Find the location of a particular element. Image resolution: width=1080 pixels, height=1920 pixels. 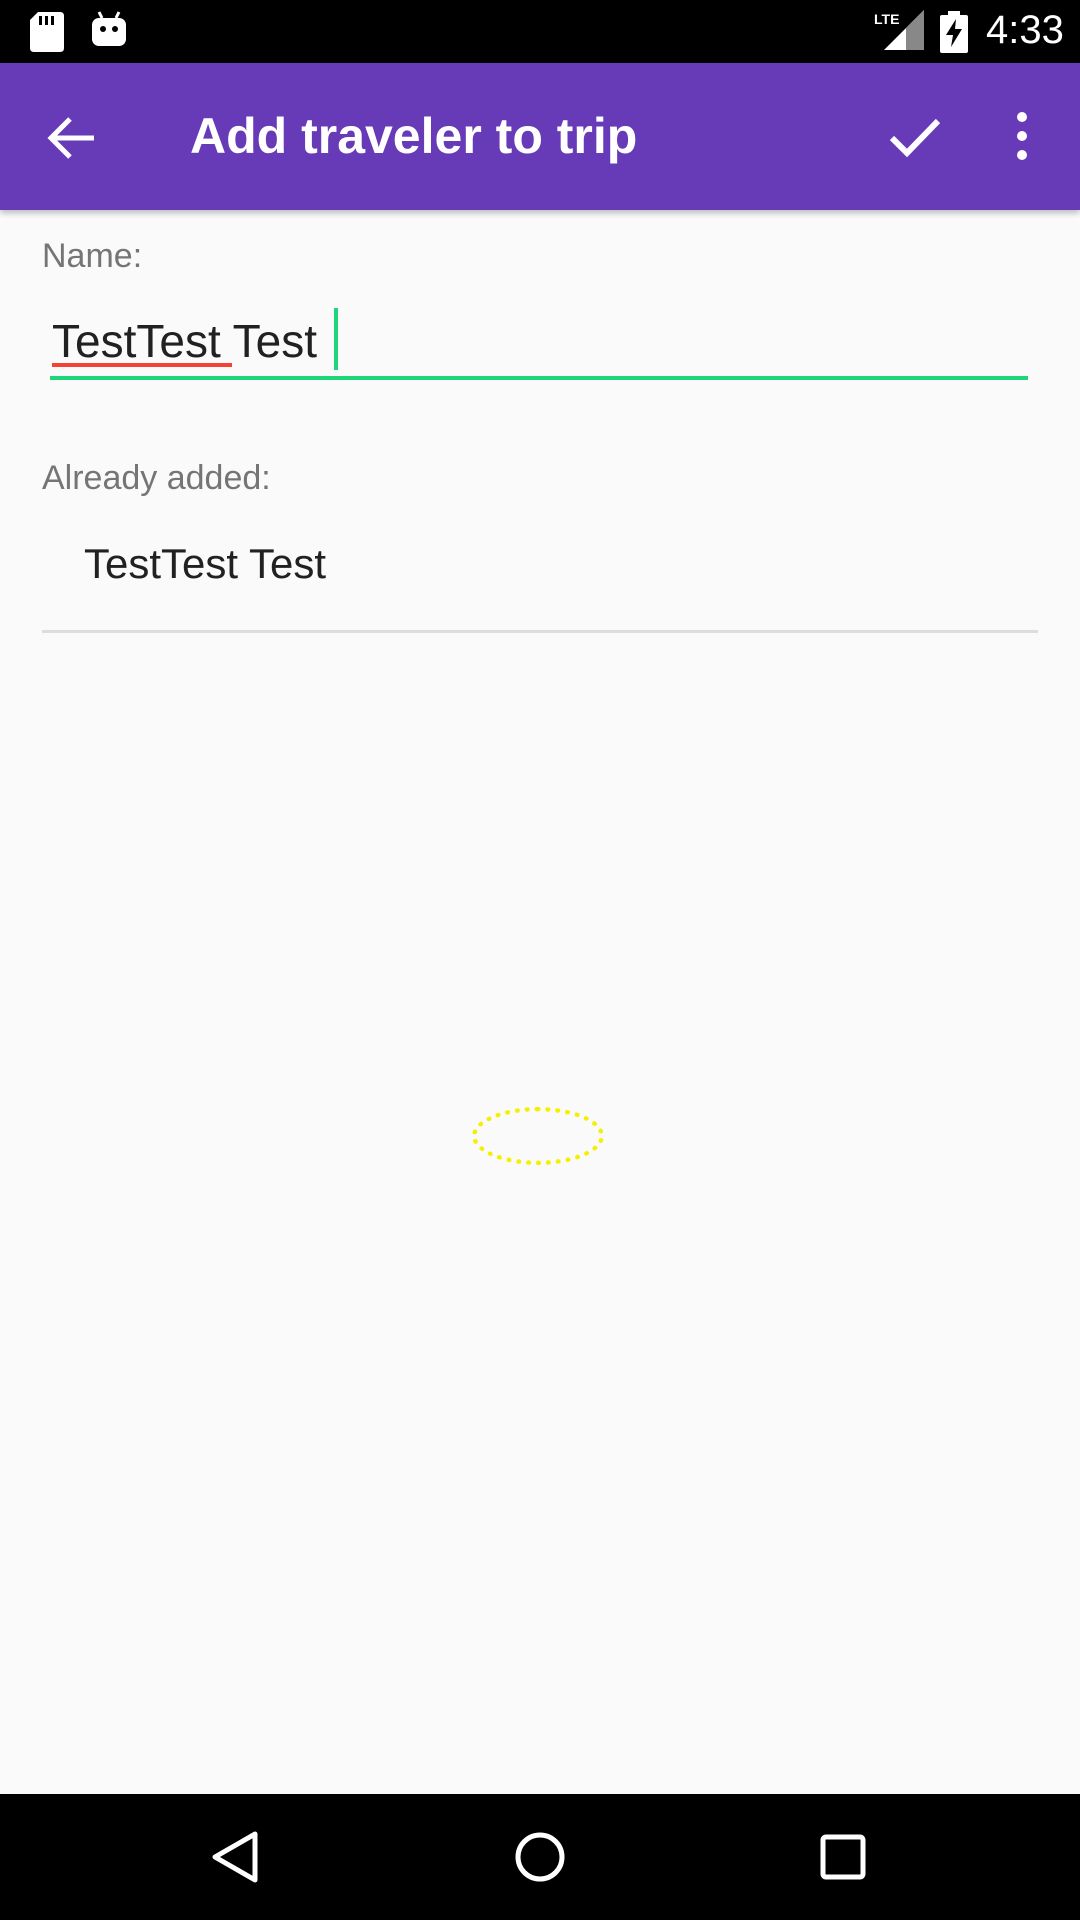

recents-square-icon is located at coordinates (843, 1865).